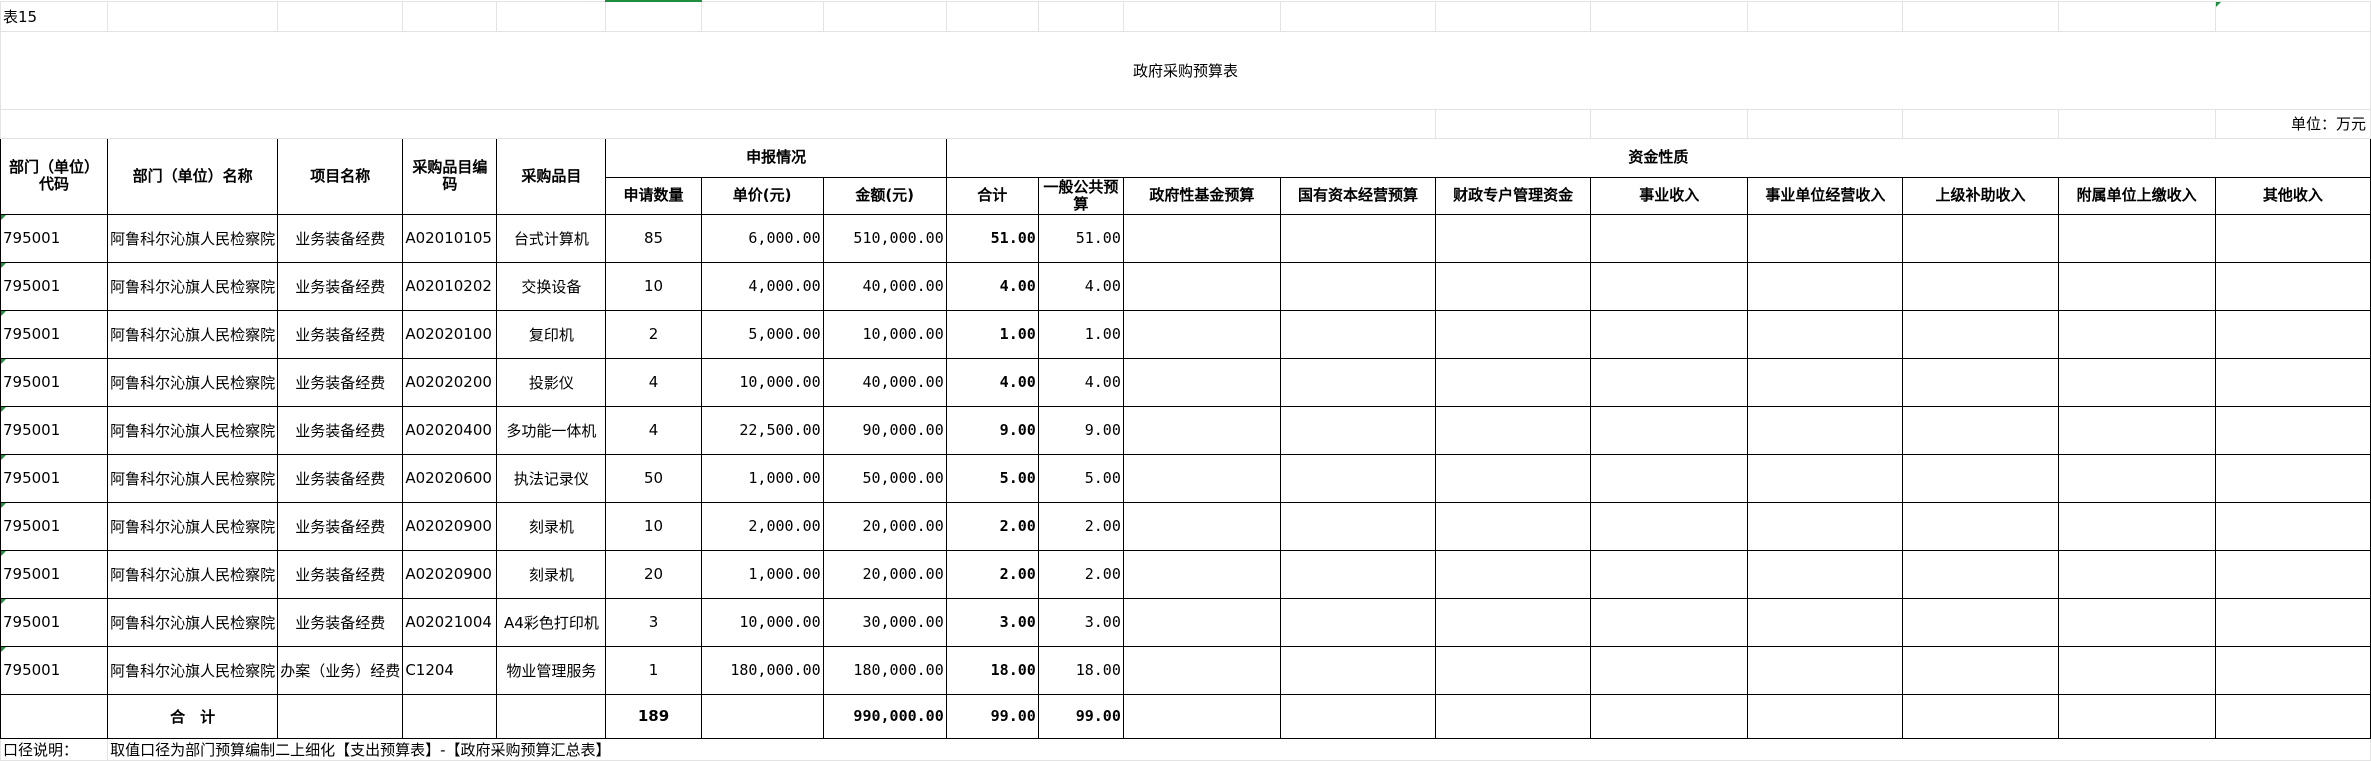  I want to click on cell-item-code: A02020400, so click(450, 430).